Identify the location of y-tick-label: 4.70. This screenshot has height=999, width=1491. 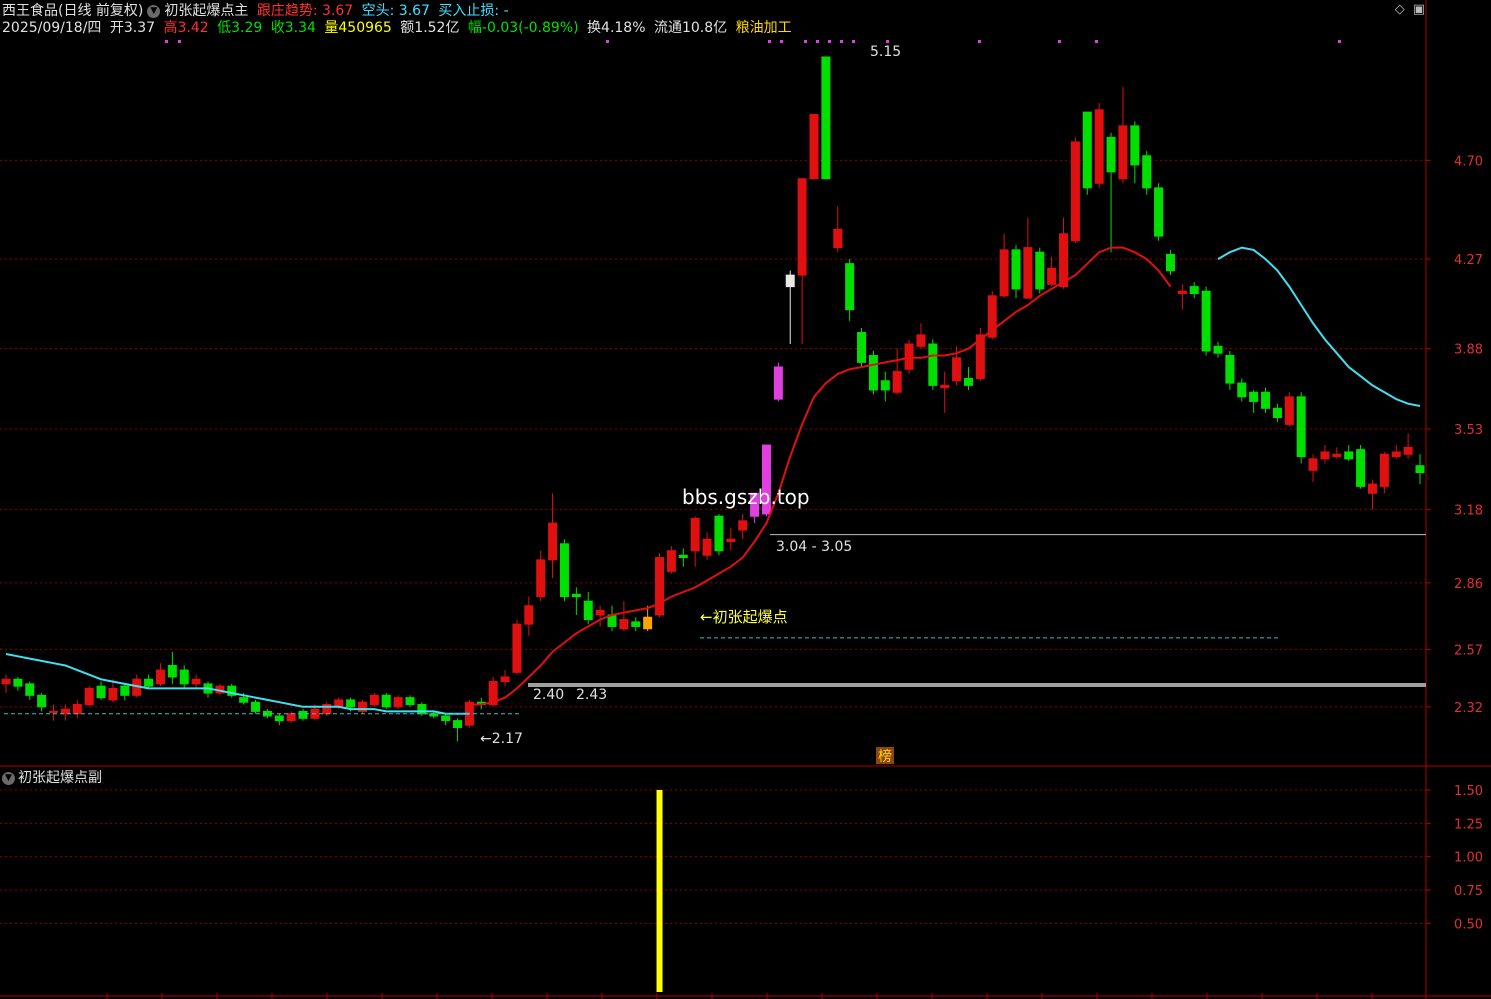
(1468, 161).